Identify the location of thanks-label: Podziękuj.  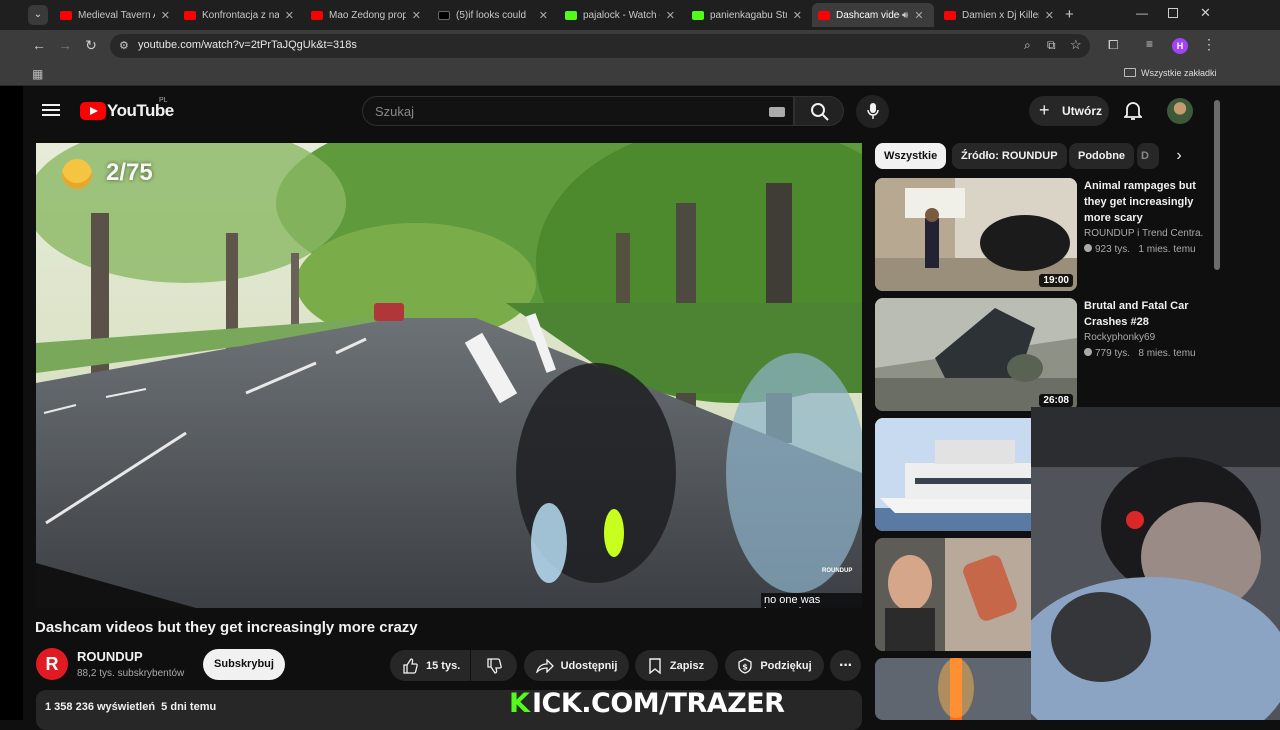
(786, 665).